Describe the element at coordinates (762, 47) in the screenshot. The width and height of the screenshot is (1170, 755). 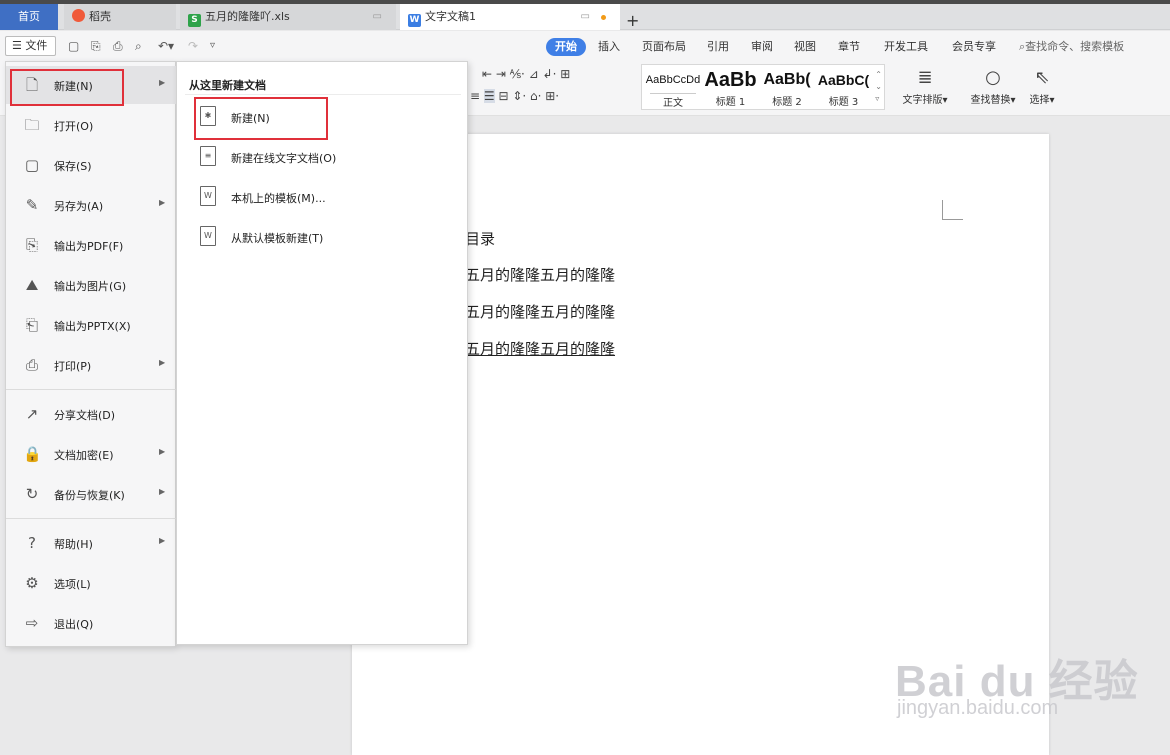
I see `ribbon-tab-review: 审阅` at that location.